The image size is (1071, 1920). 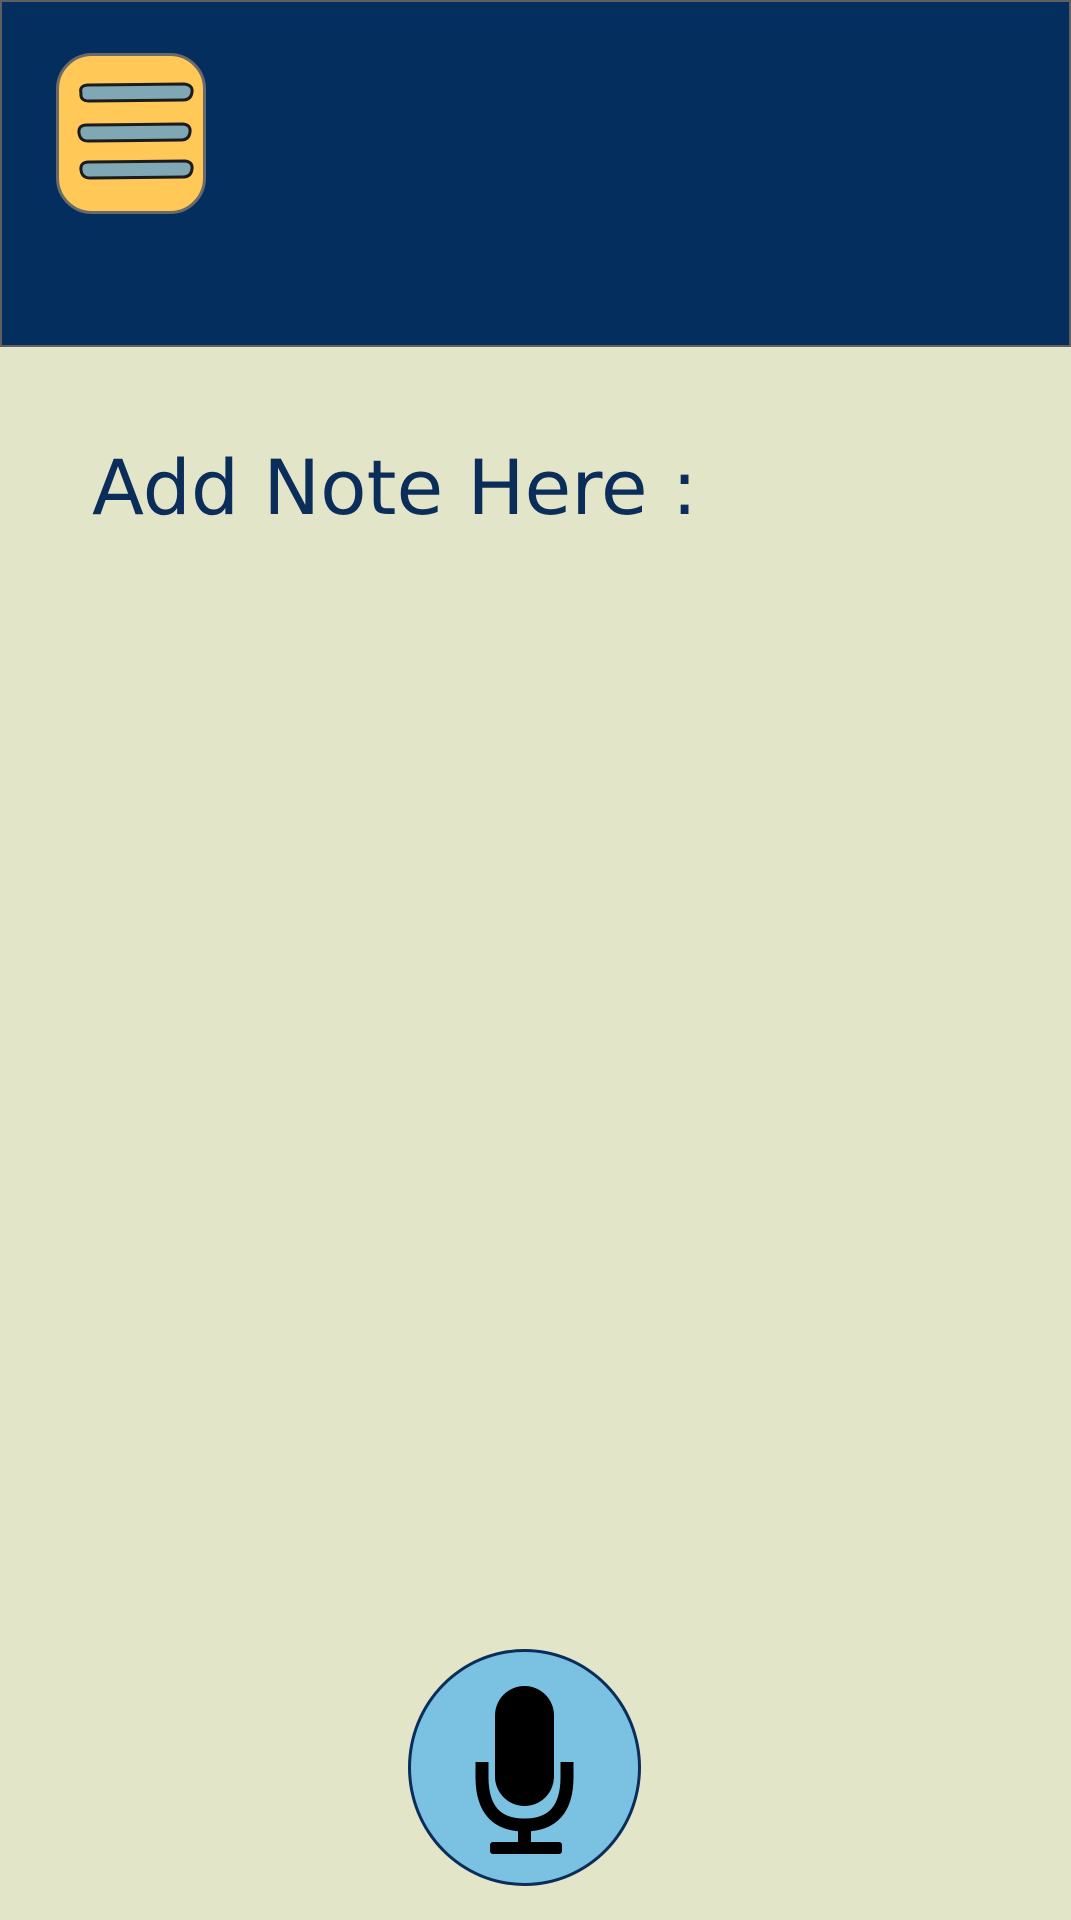 I want to click on microphone-icon, so click(x=524, y=1770).